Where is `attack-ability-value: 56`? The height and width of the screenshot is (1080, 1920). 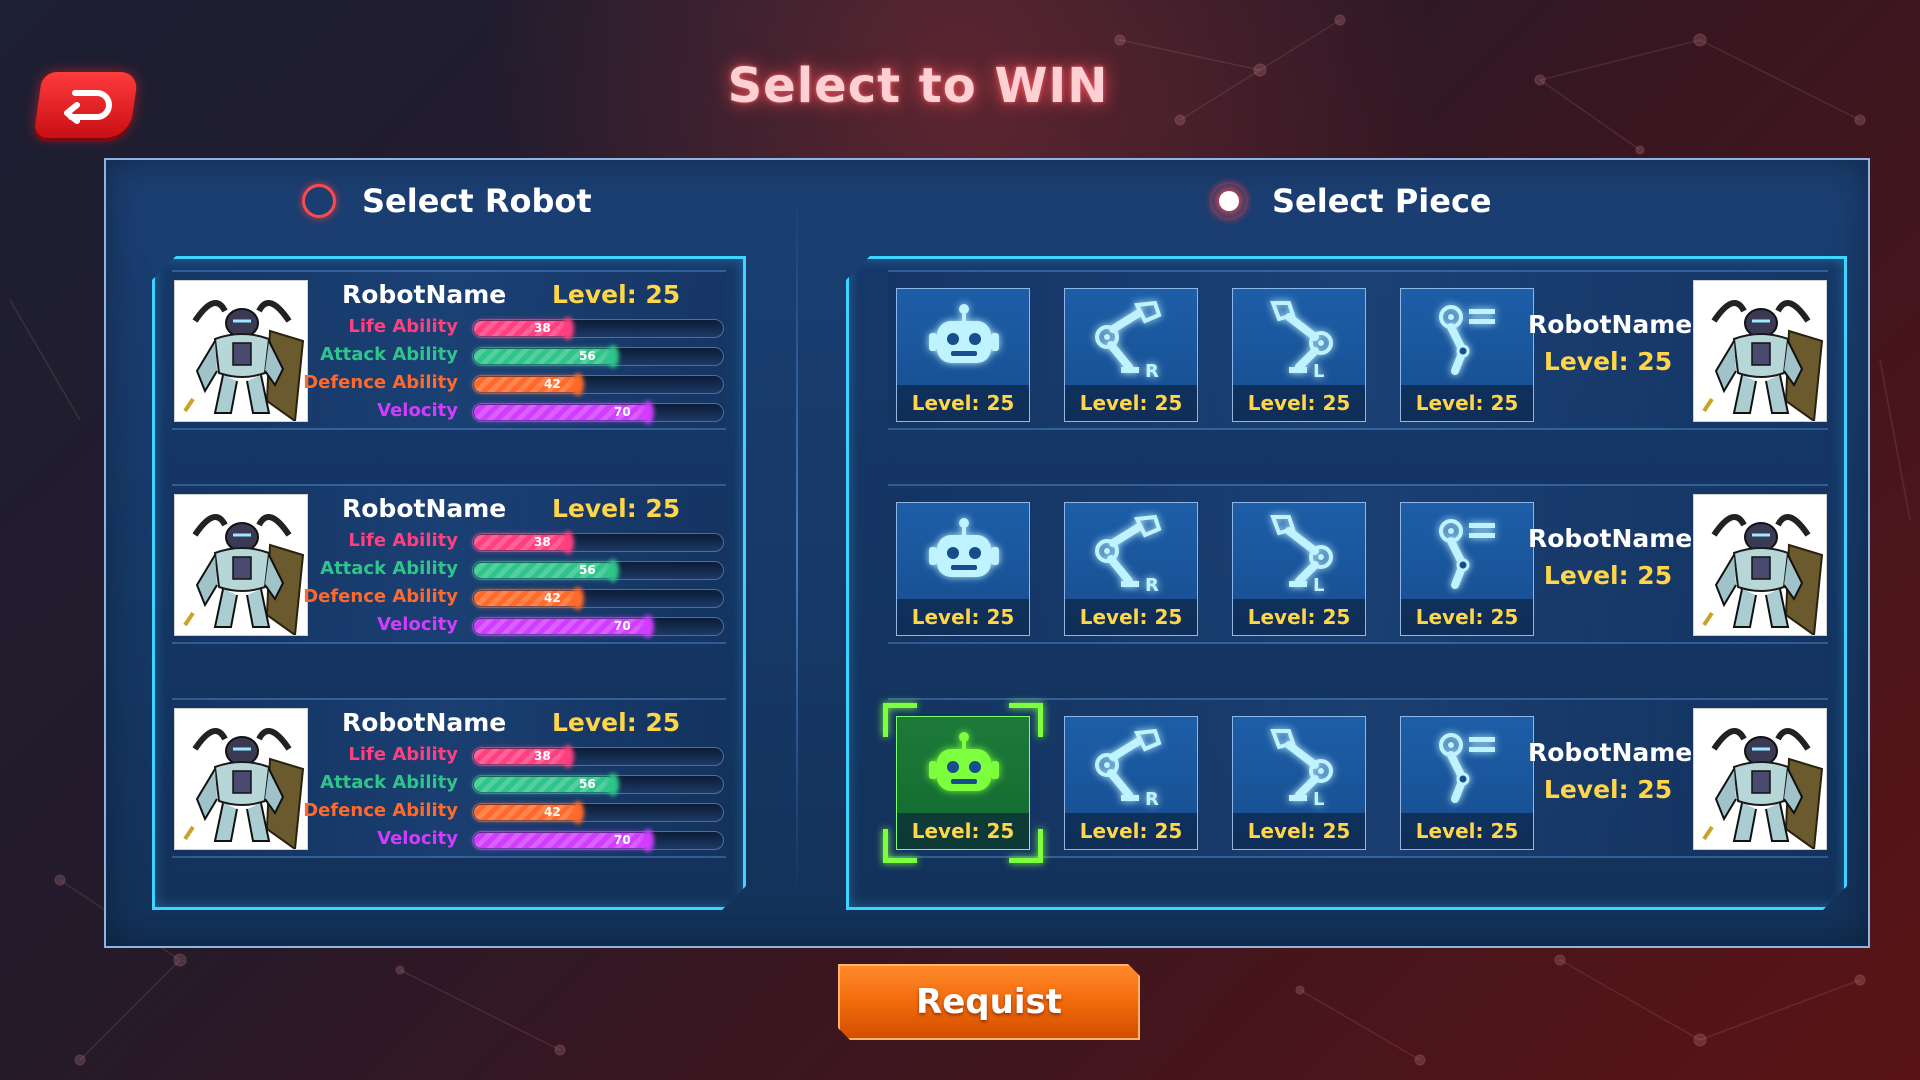
attack-ability-value: 56 is located at coordinates (587, 784).